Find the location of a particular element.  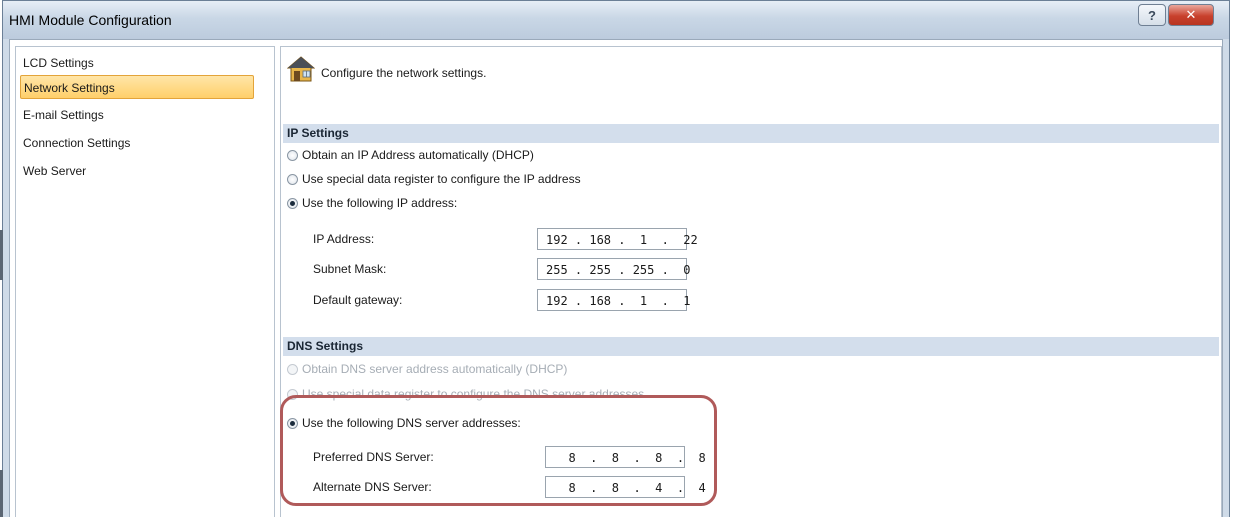

radio-button-checked is located at coordinates (292, 203).